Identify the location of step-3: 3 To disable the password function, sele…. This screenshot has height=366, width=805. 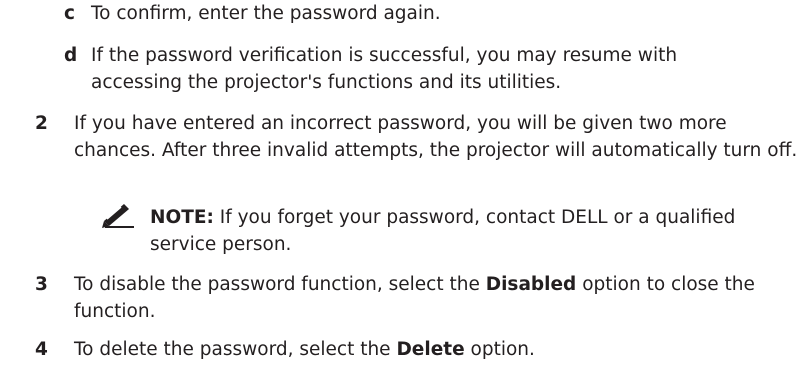
(417, 298).